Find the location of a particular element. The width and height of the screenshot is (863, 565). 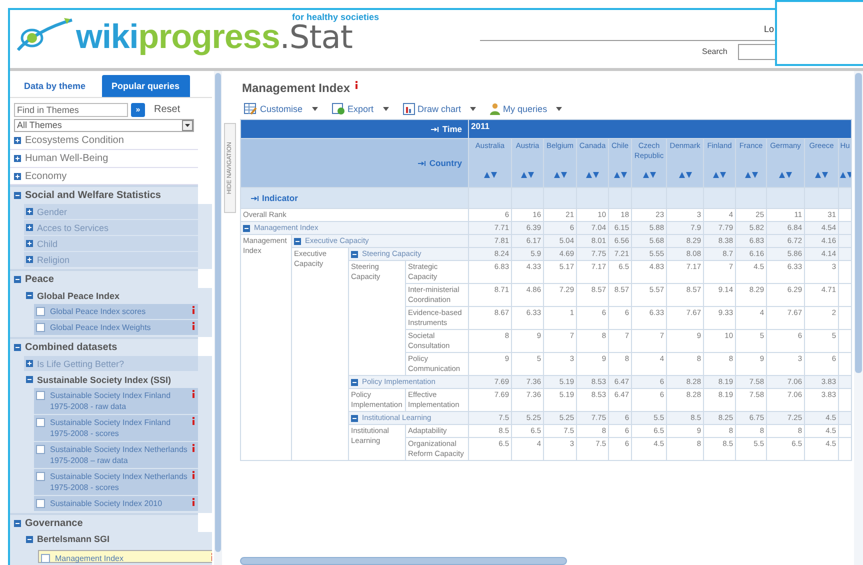

toolbar-button: Export is located at coordinates (360, 109).